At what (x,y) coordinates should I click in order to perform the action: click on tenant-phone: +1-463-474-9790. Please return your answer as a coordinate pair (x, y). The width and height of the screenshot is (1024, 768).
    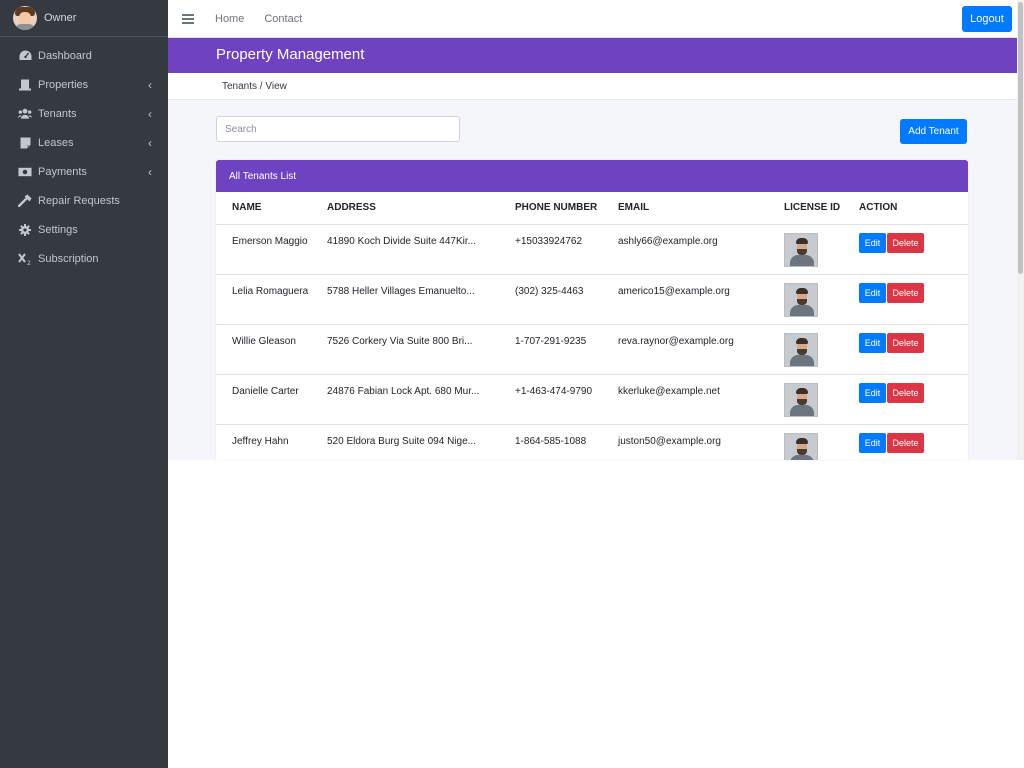
    Looking at the image, I should click on (566, 399).